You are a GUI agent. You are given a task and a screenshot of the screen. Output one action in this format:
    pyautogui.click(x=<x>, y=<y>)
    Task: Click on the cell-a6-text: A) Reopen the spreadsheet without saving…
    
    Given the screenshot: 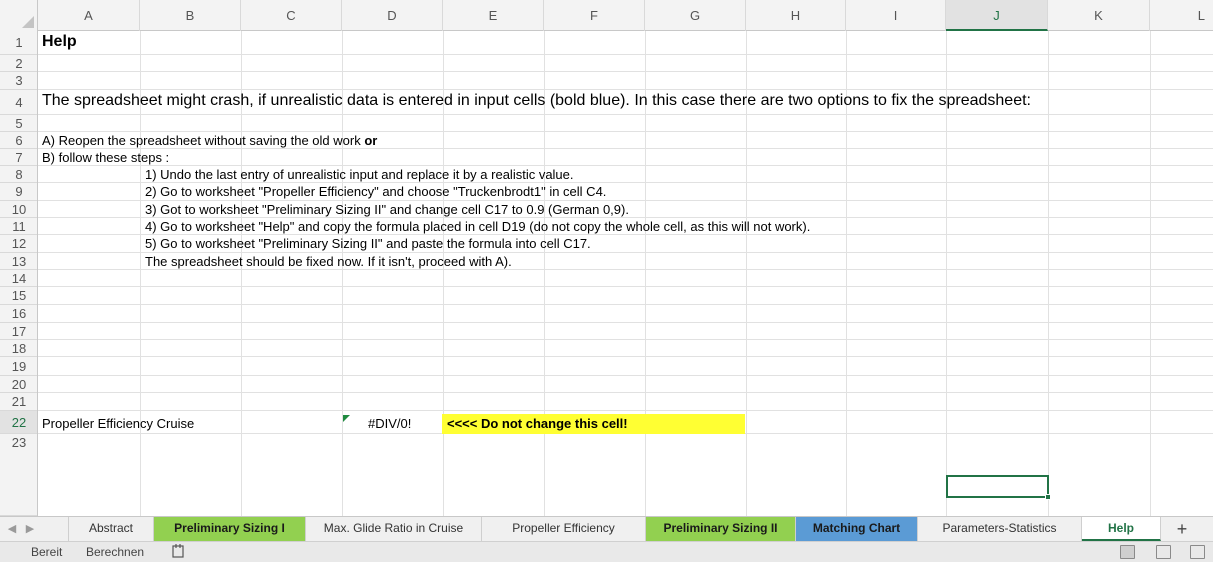 What is the action you would take?
    pyautogui.click(x=203, y=140)
    